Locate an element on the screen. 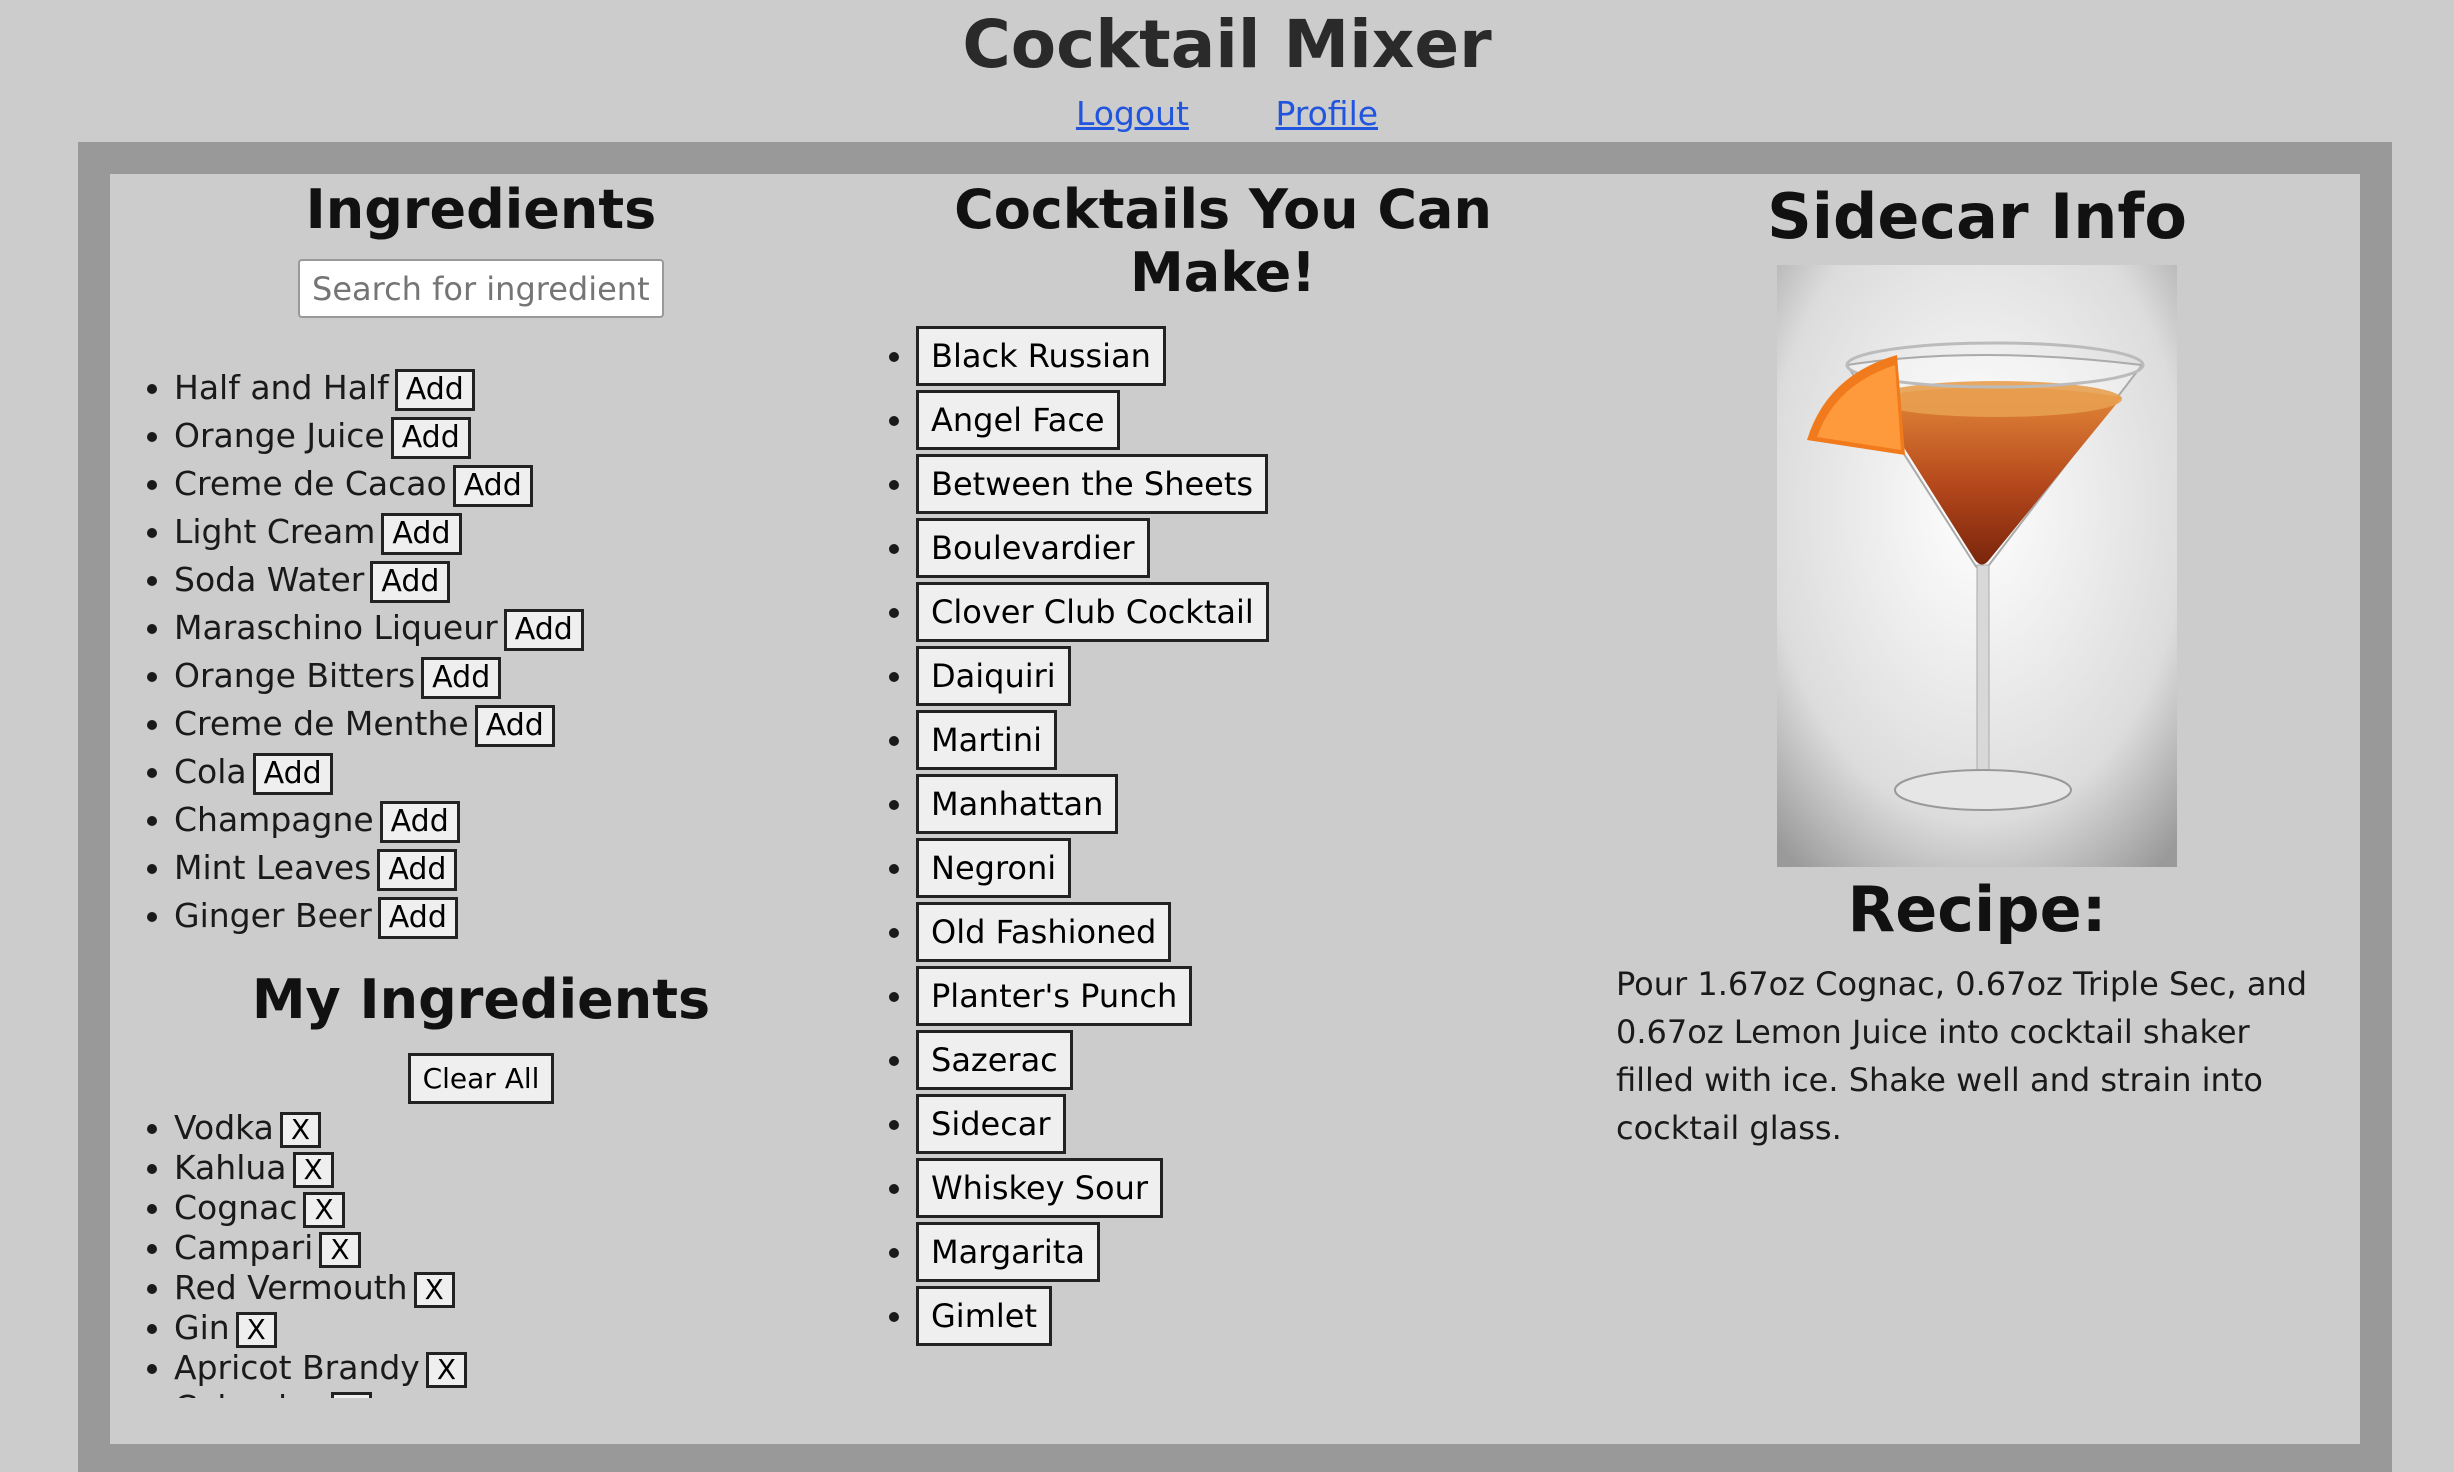  cocktail-item: Daiquiri is located at coordinates (1255, 678).